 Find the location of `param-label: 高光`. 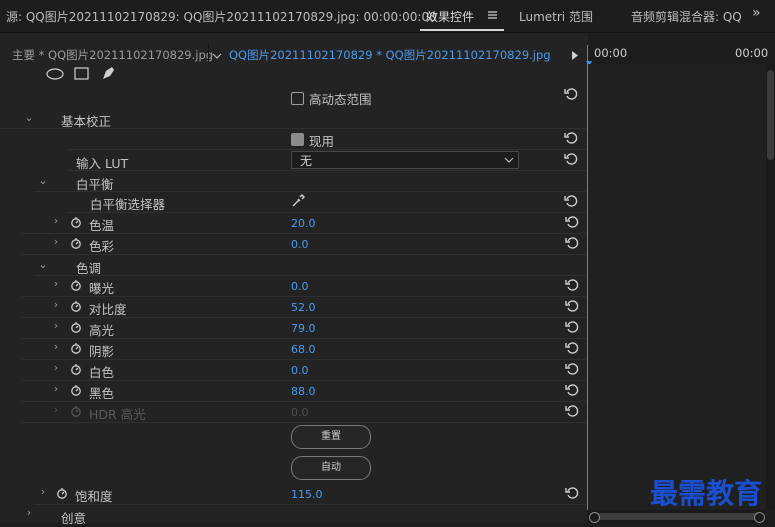

param-label: 高光 is located at coordinates (102, 330).